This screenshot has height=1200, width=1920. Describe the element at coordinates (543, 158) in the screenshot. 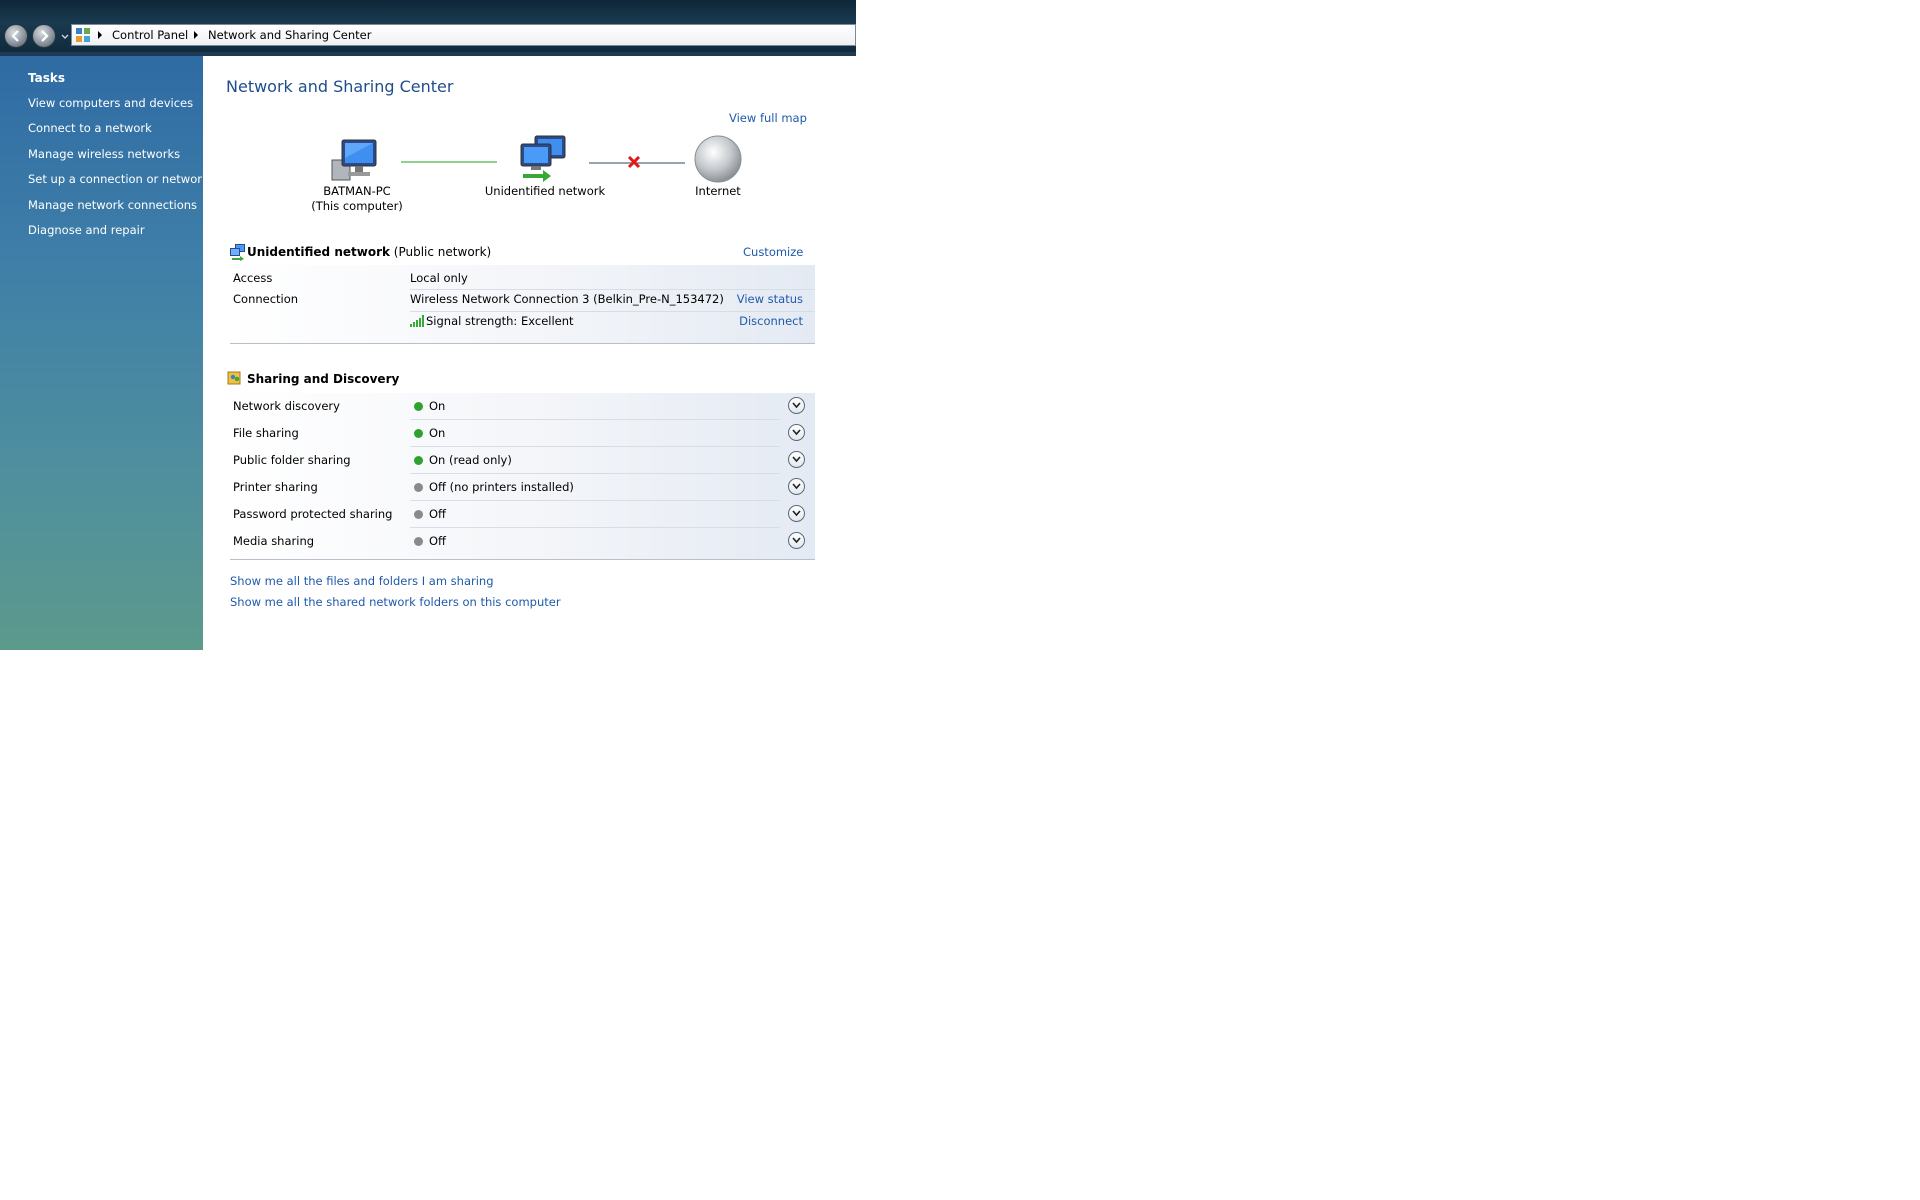

I see `network-icon` at that location.